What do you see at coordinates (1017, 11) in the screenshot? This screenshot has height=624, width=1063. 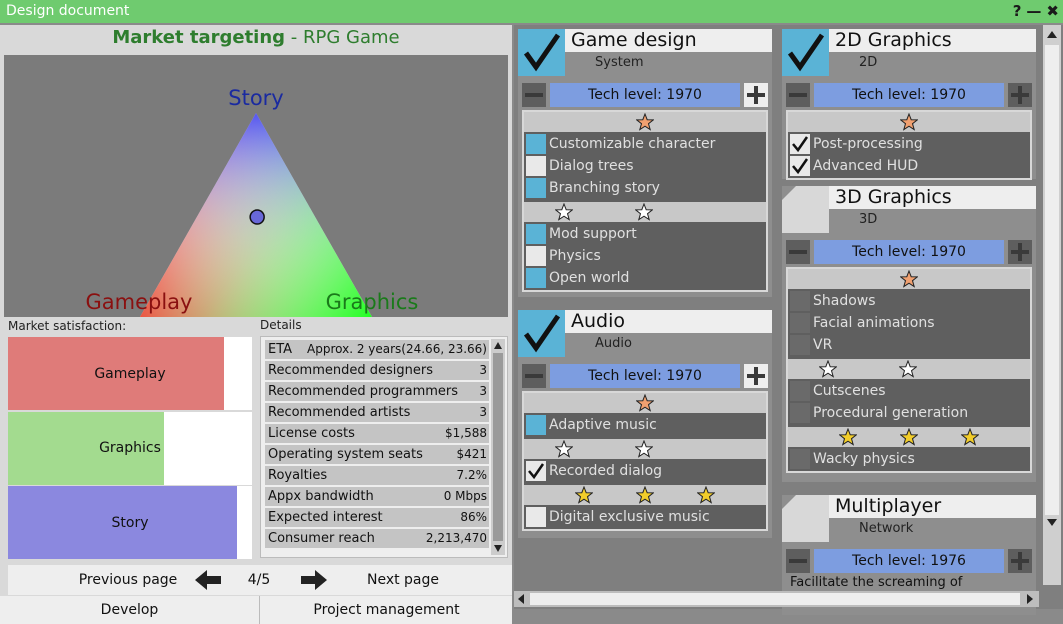 I see `help-icon: ?` at bounding box center [1017, 11].